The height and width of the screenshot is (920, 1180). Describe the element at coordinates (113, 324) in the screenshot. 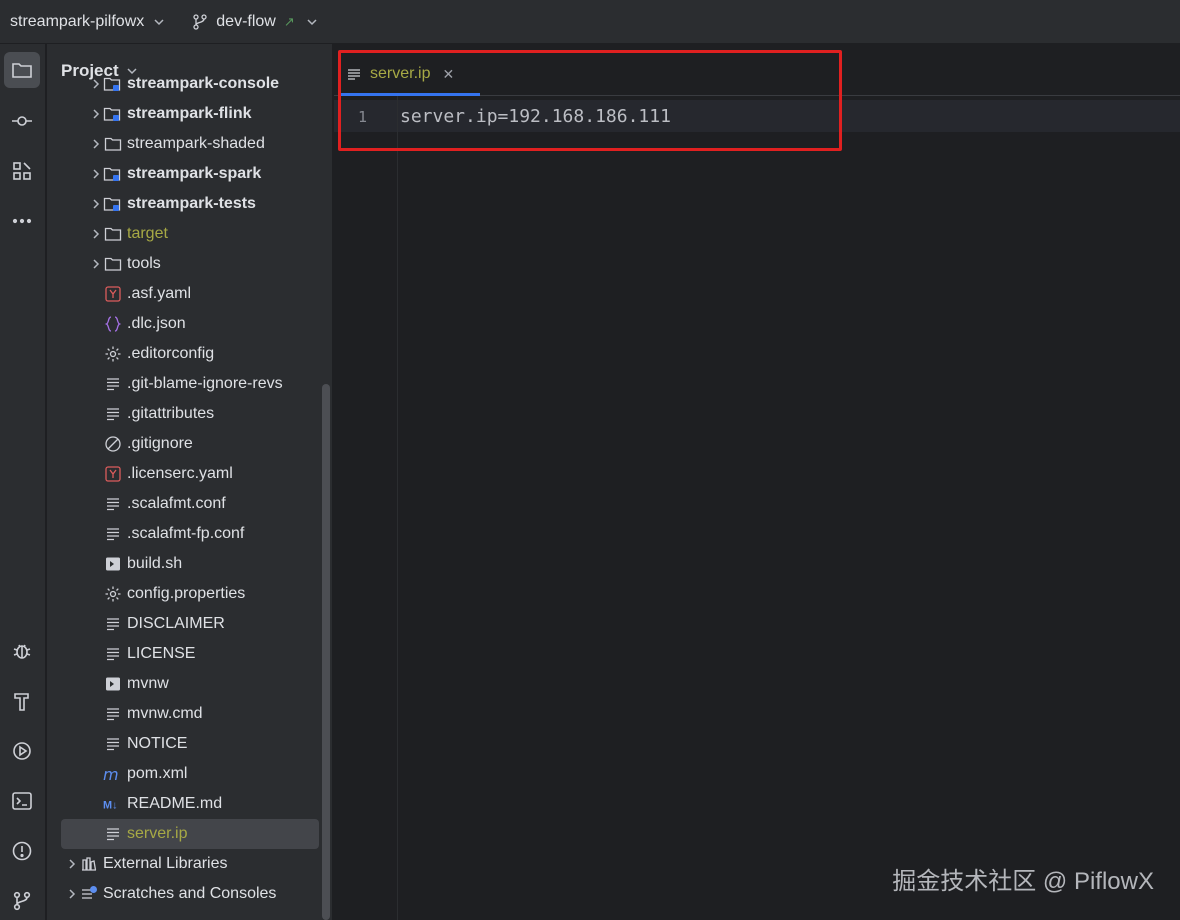

I see `json-file-icon` at that location.